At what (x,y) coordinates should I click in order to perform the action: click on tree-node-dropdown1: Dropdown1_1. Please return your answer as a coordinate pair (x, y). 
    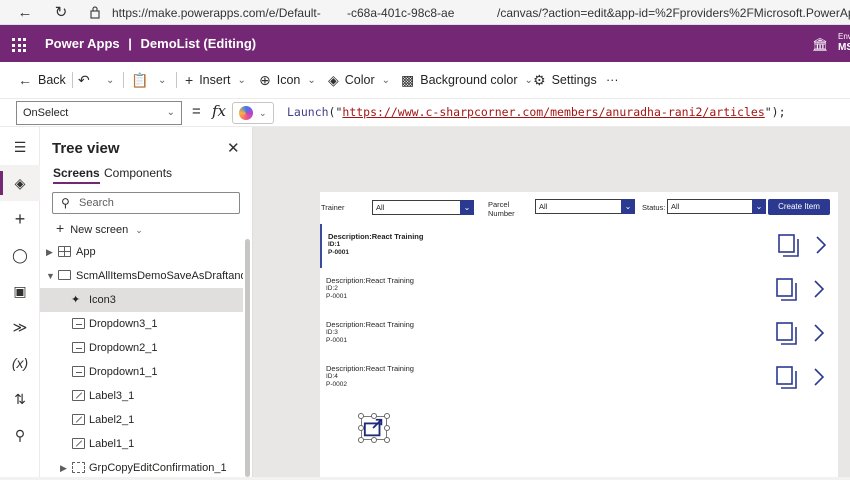
    Looking at the image, I should click on (141, 372).